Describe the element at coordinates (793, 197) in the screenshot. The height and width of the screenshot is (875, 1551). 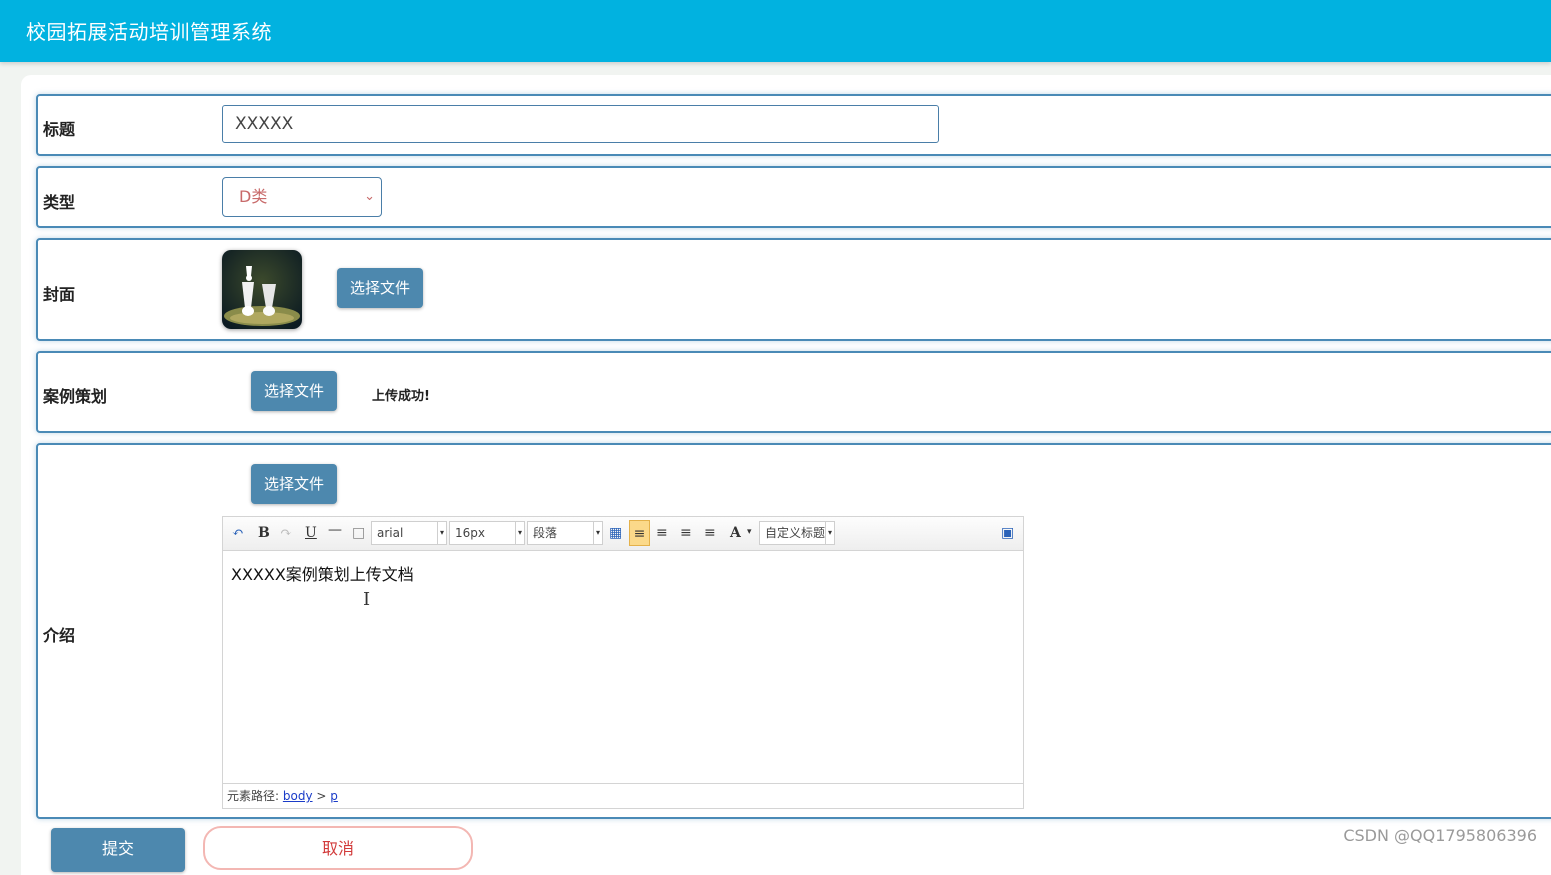
I see `form-row-type: 类型 D类 ⌄` at that location.